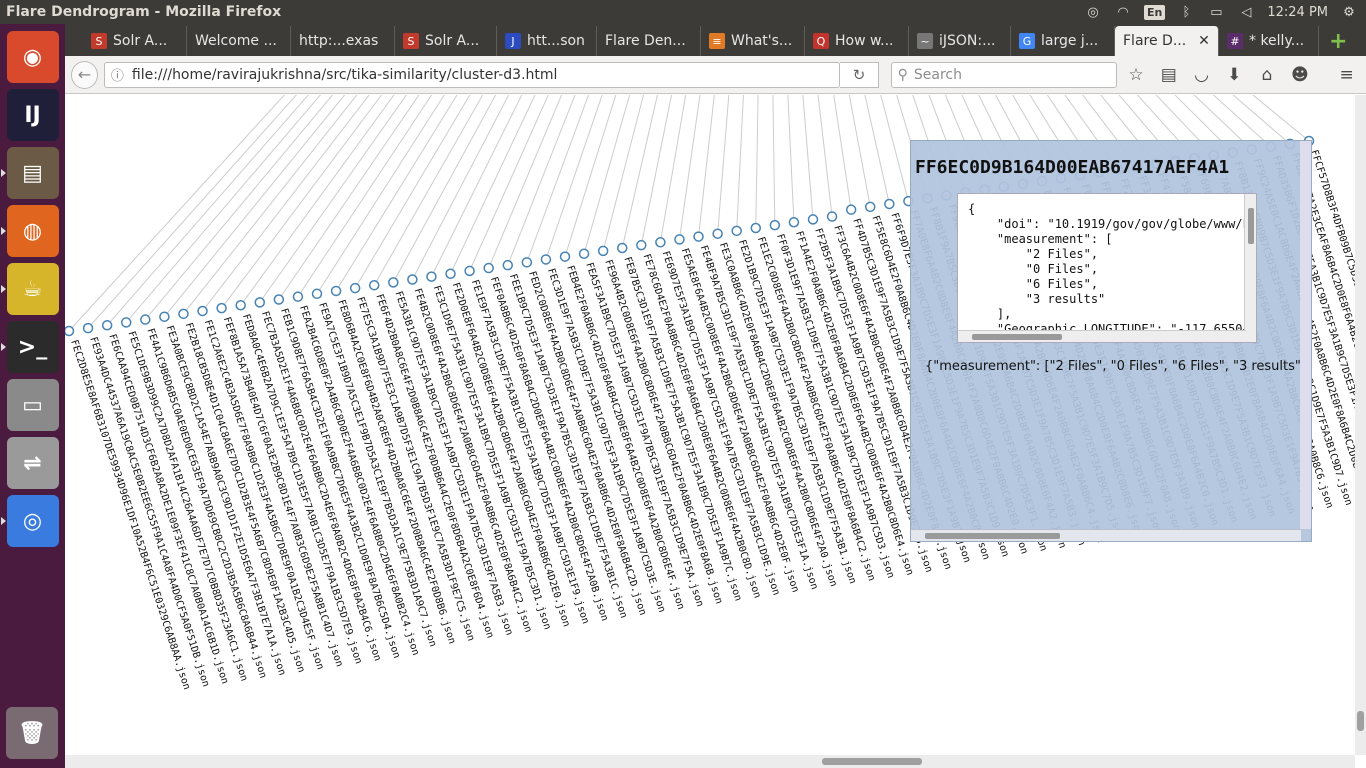 This screenshot has height=768, width=1366. What do you see at coordinates (117, 74) in the screenshot?
I see `info-icon: ⓘ` at bounding box center [117, 74].